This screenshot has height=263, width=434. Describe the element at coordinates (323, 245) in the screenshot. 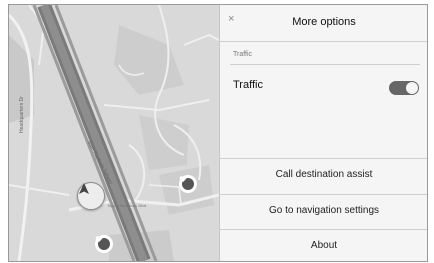

I see `about-button: About` at that location.